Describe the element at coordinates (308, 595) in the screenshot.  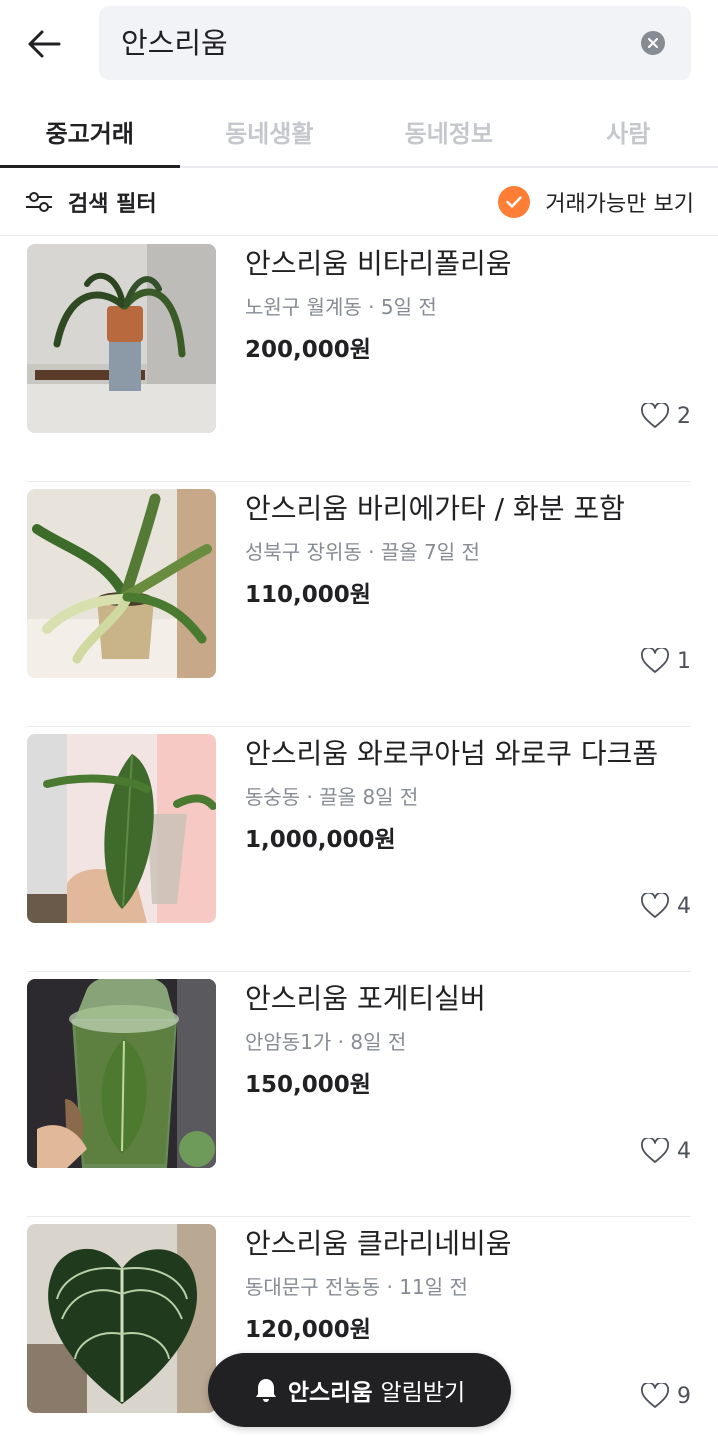
I see `item-price: 110,000원` at that location.